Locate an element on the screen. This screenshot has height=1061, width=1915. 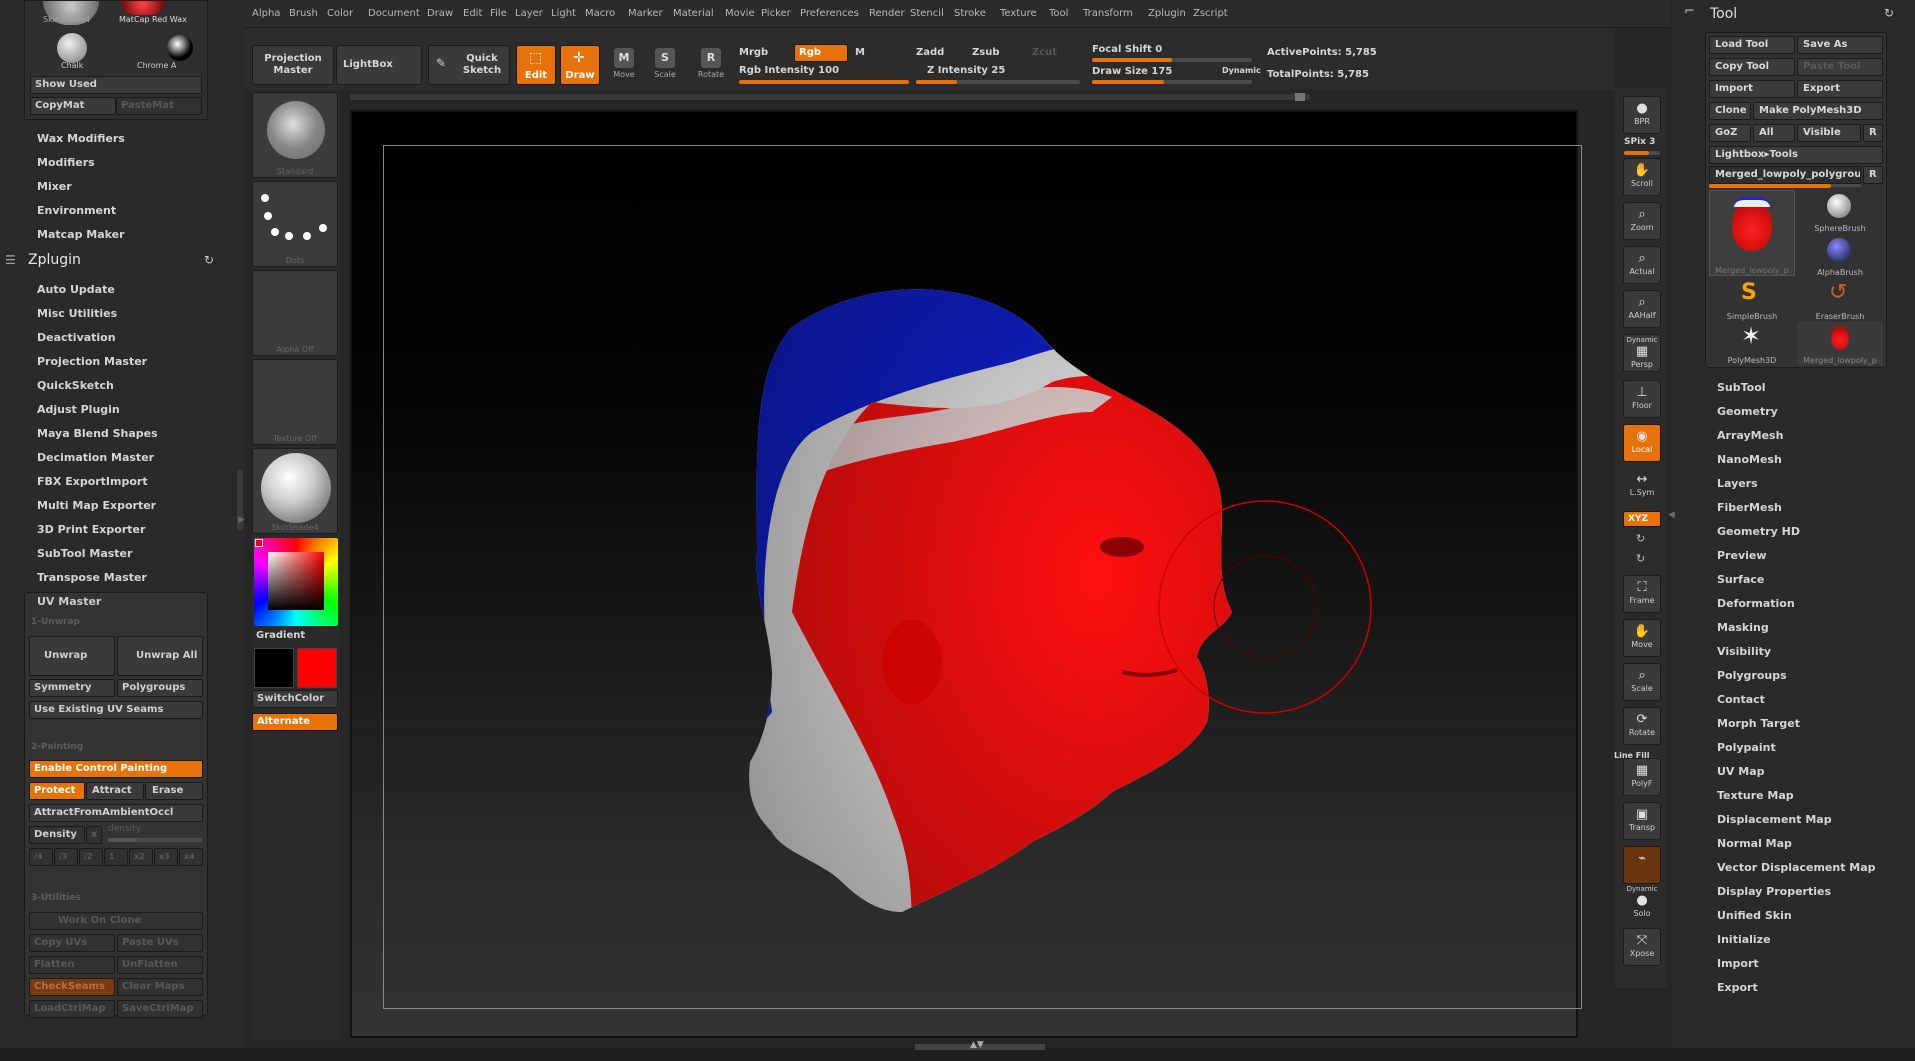
rotate-y-icon: ↻ is located at coordinates (1640, 538).